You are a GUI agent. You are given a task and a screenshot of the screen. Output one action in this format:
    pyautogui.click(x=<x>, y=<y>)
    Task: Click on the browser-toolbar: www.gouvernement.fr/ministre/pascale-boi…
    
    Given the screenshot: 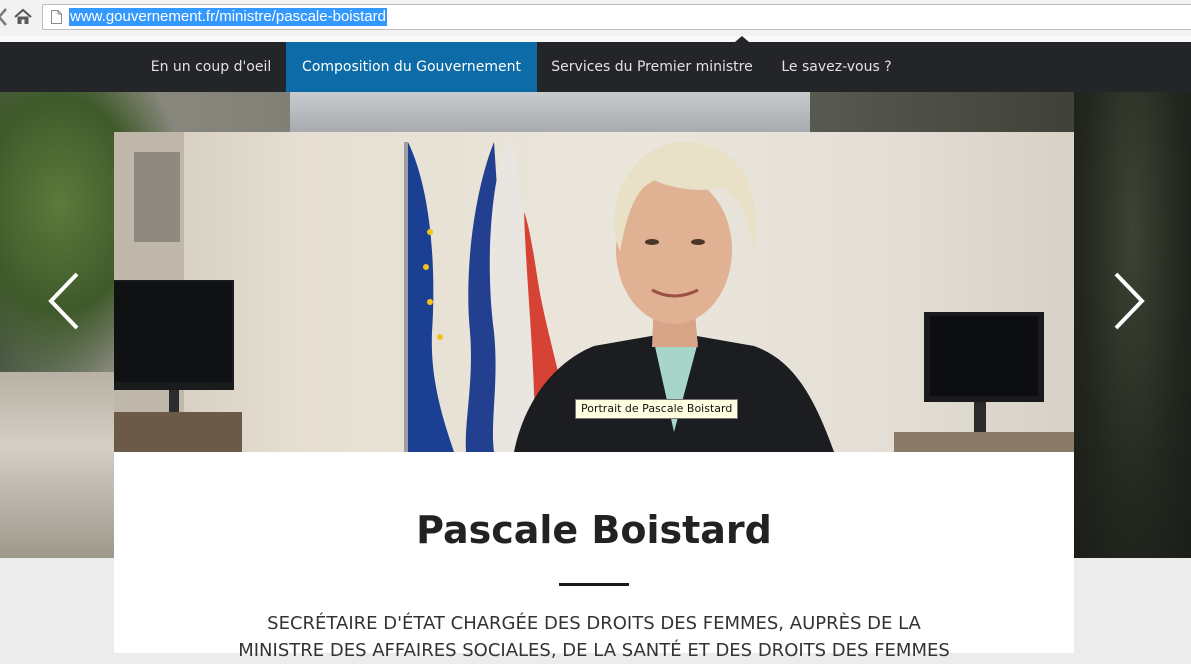 What is the action you would take?
    pyautogui.click(x=595, y=18)
    